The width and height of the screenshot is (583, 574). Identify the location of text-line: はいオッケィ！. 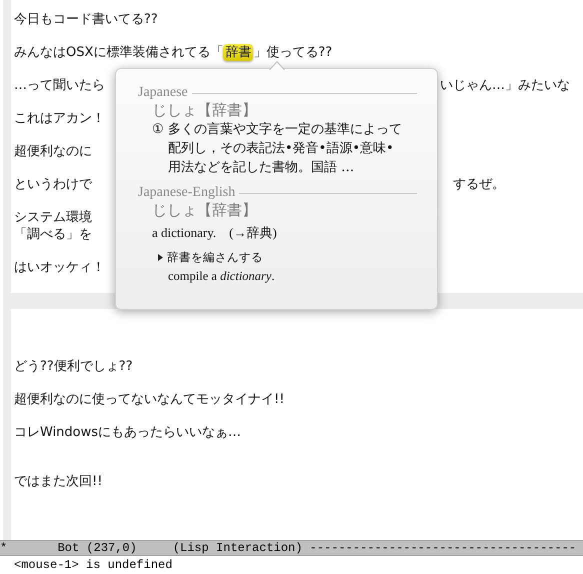
(59, 267).